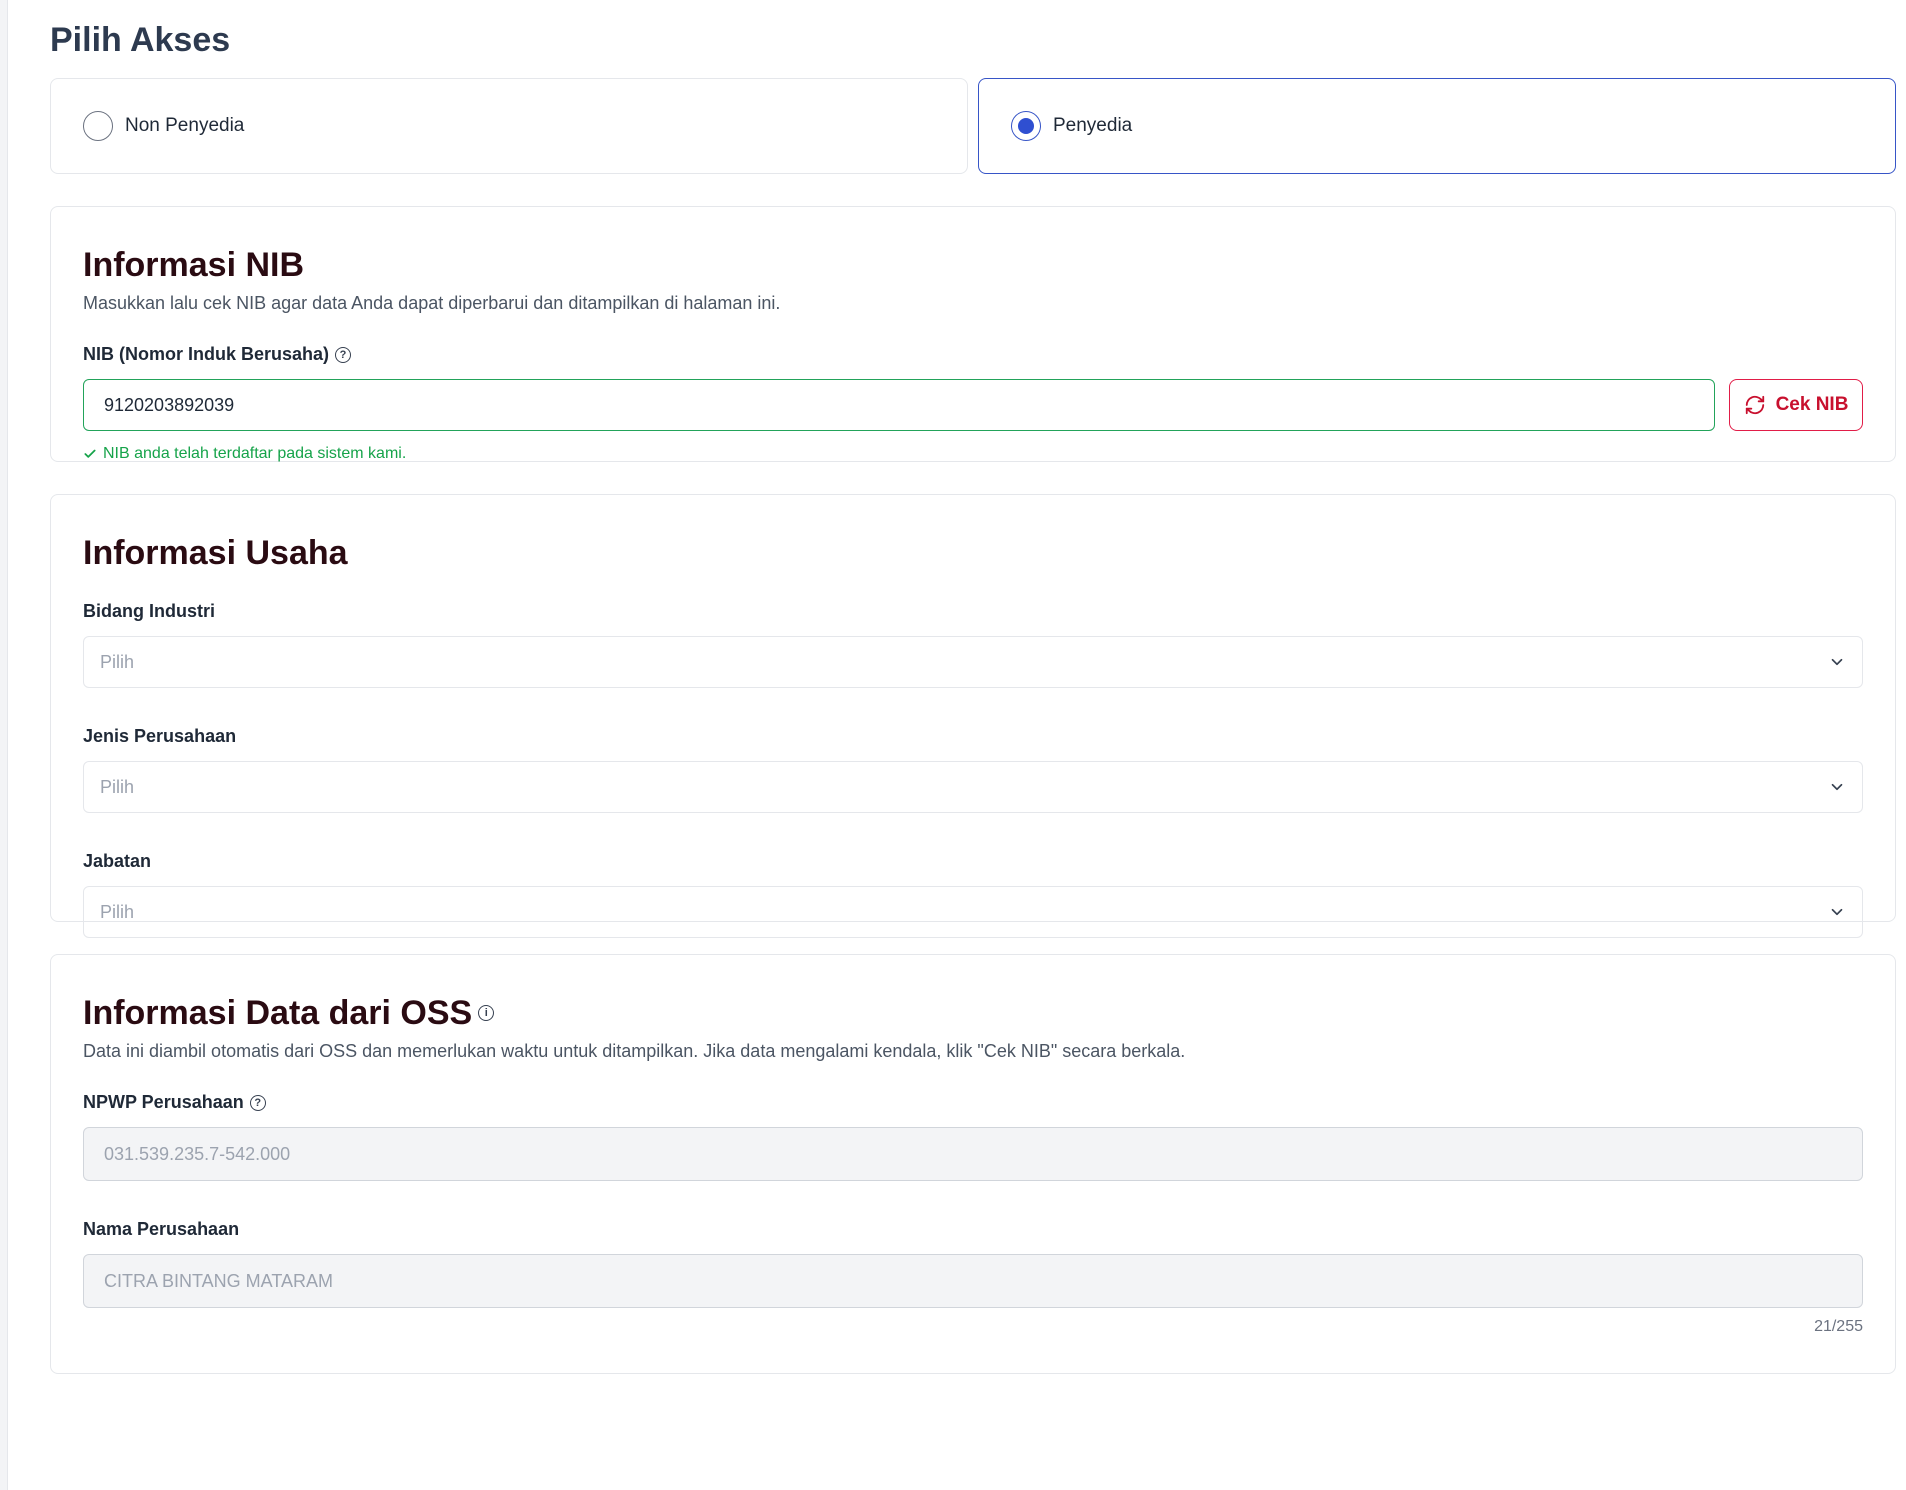 Image resolution: width=1906 pixels, height=1490 pixels. I want to click on cek-nib-button: Cek NIB, so click(1796, 405).